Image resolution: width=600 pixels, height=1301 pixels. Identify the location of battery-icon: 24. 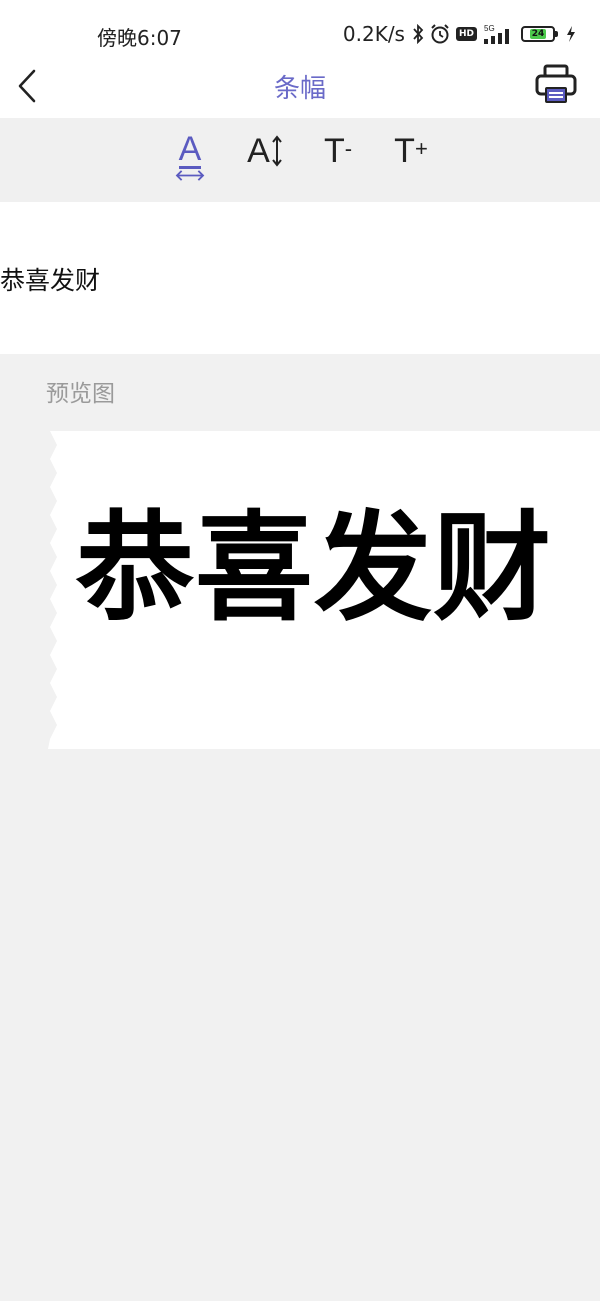
(539, 34).